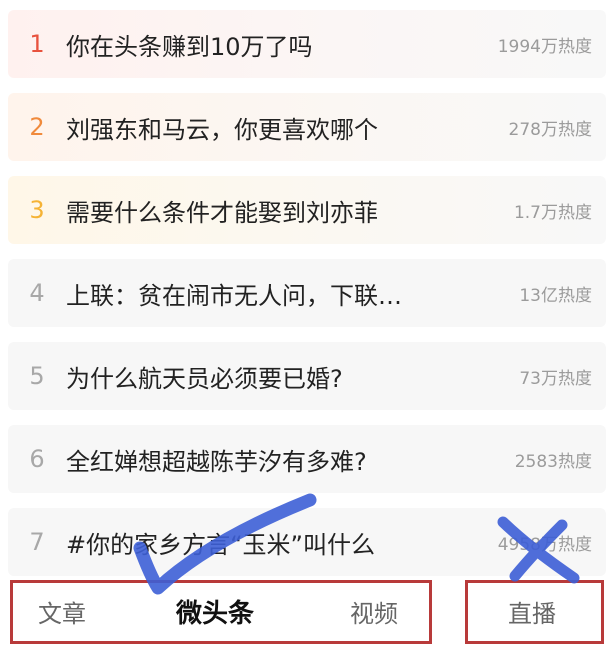 The width and height of the screenshot is (614, 650). What do you see at coordinates (222, 129) in the screenshot?
I see `item-title: 刘强东和马云，你更喜欢哪个` at bounding box center [222, 129].